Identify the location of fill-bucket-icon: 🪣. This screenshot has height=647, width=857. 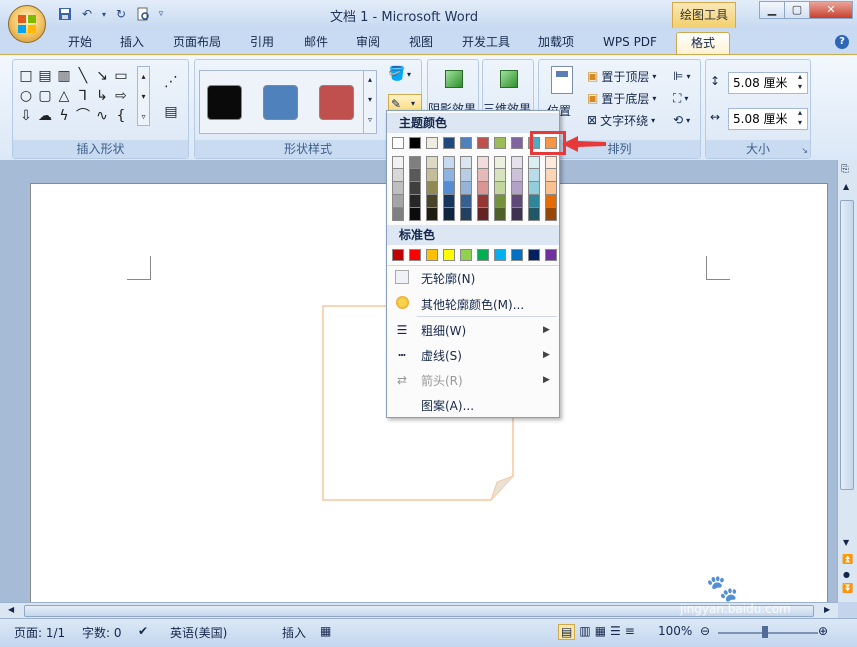
(396, 74).